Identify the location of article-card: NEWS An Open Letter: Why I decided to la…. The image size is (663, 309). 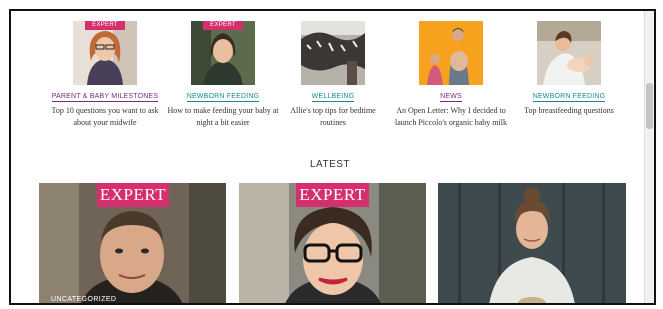
(451, 75).